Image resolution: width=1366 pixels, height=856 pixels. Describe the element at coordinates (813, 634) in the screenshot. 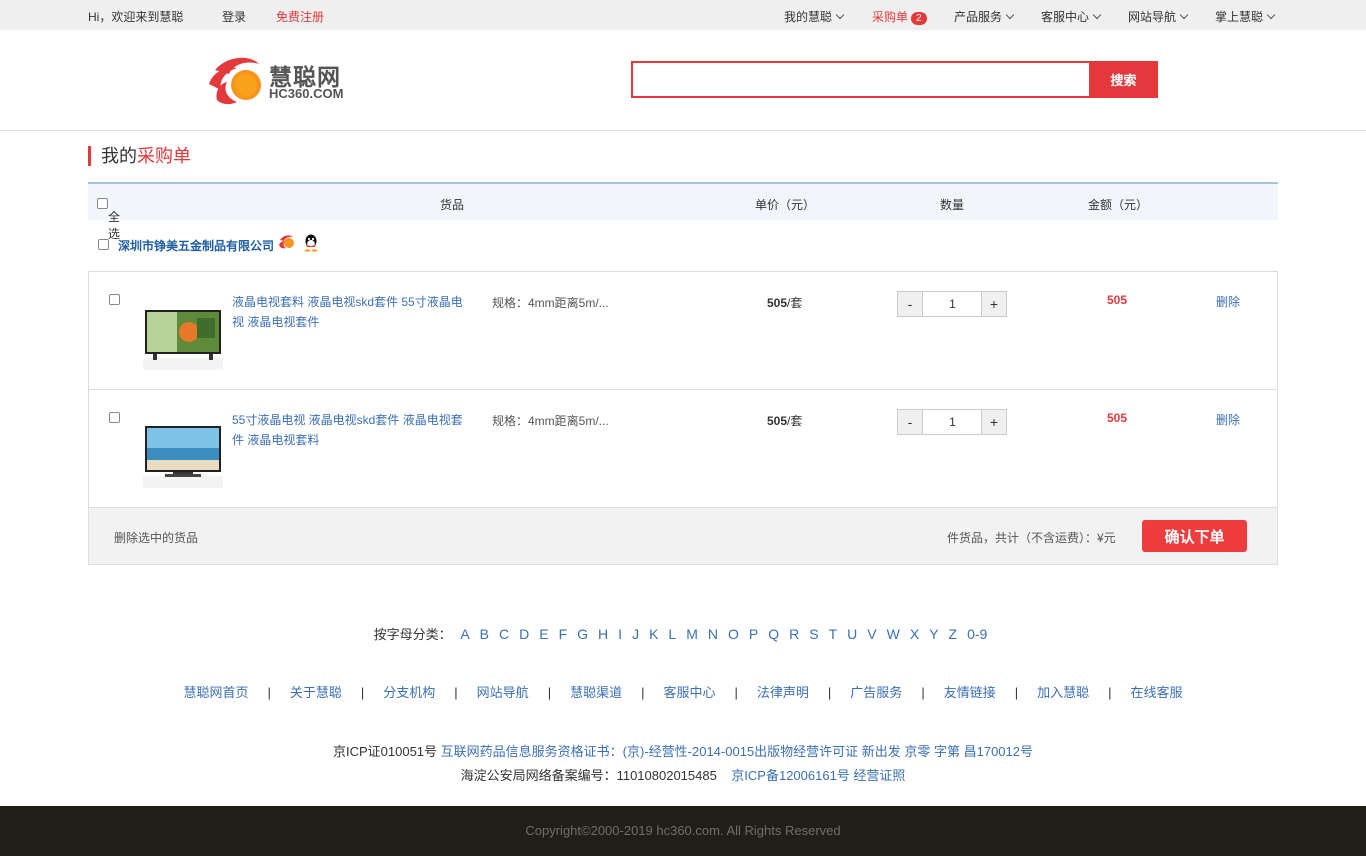

I see `alphabet-letter-link: S` at that location.